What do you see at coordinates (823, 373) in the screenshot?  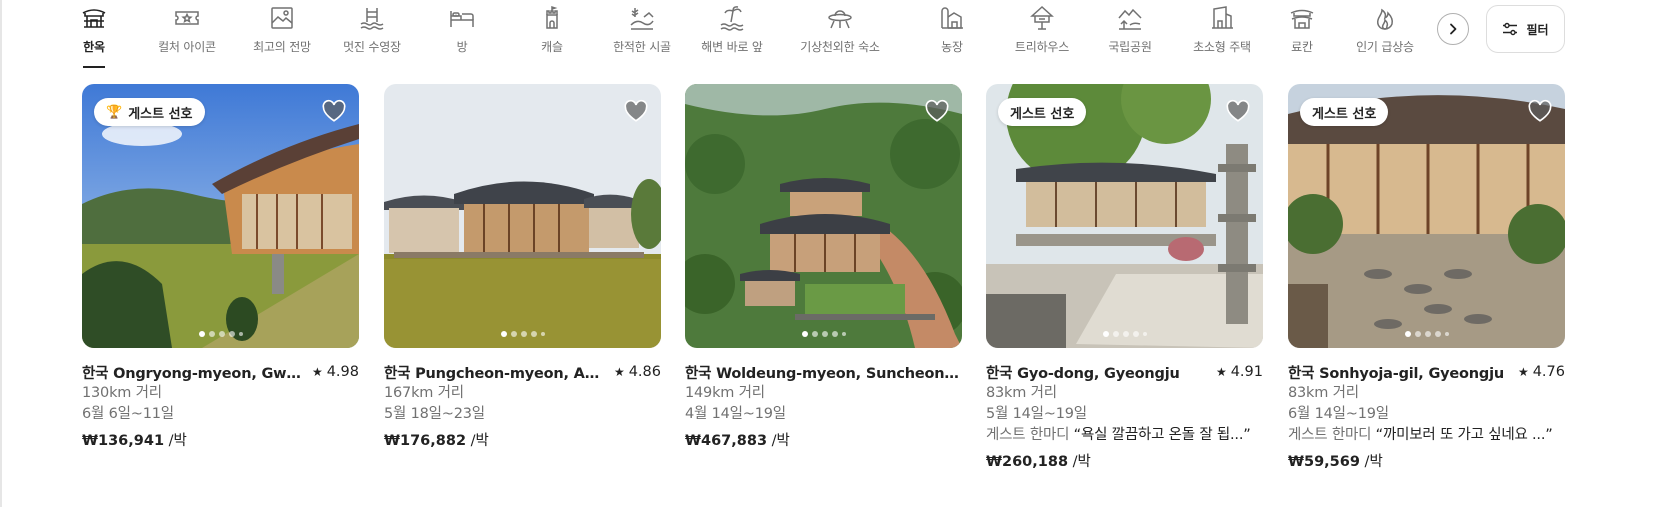 I see `listing-title: 한국 Woldeung-myeon, Suncheon-si` at bounding box center [823, 373].